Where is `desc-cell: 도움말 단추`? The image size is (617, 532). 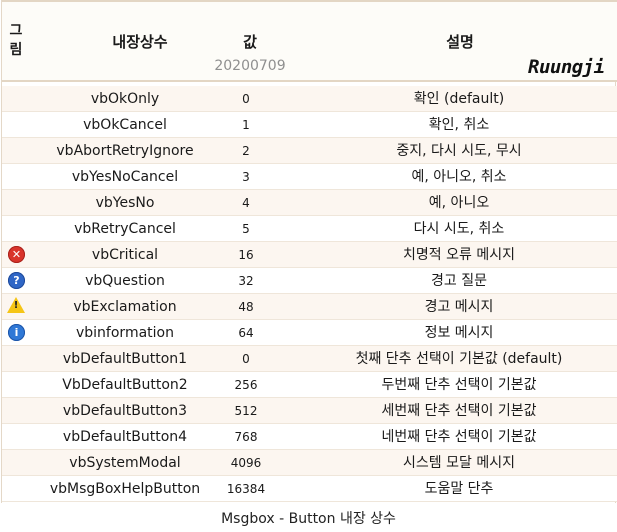
desc-cell: 도움말 단추 is located at coordinates (459, 489).